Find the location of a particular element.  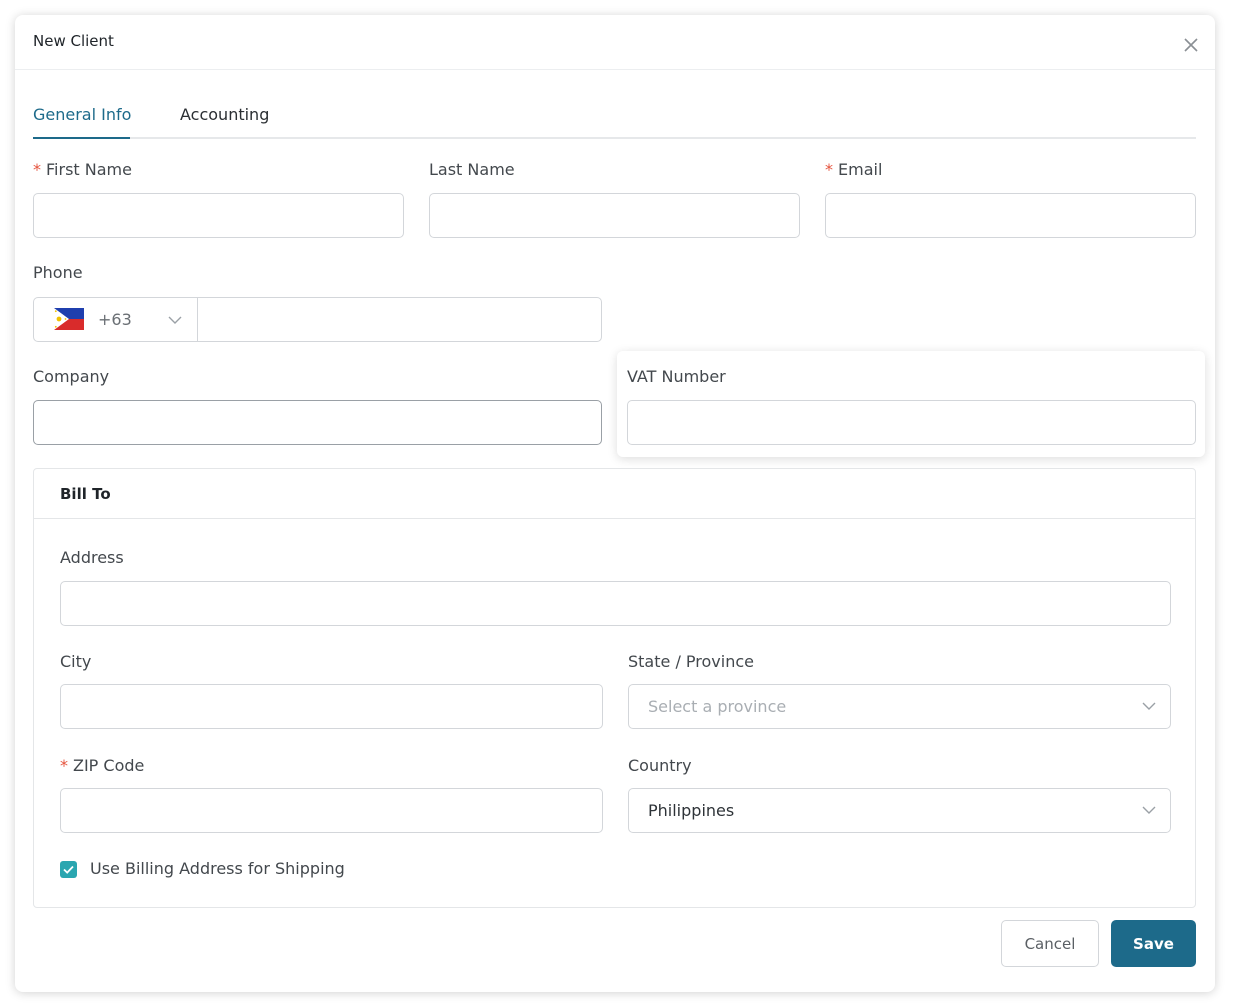

country-label: Country is located at coordinates (660, 765).